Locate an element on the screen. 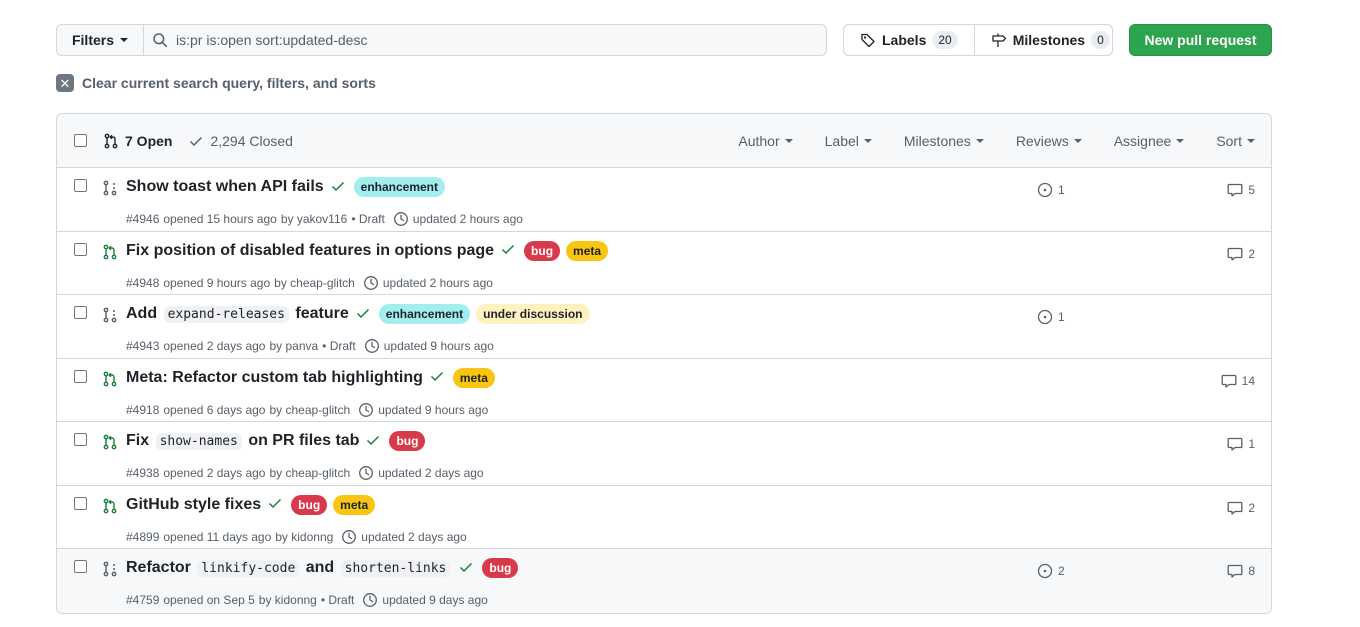 The width and height of the screenshot is (1360, 627). author-link: by yakov116 is located at coordinates (314, 219).